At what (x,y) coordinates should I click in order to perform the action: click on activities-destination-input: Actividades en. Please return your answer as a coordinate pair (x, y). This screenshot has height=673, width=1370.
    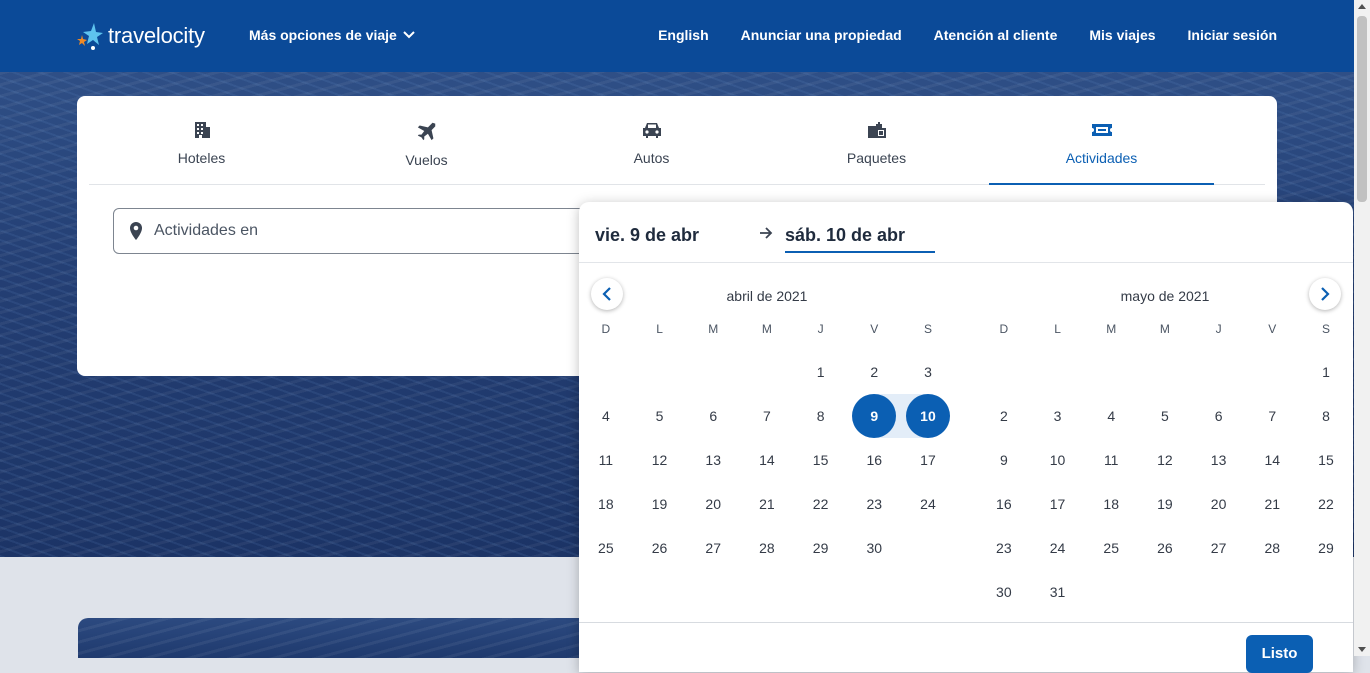
    Looking at the image, I should click on (373, 231).